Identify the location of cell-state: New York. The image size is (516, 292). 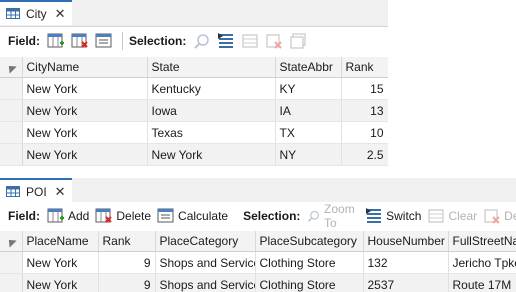
(211, 154).